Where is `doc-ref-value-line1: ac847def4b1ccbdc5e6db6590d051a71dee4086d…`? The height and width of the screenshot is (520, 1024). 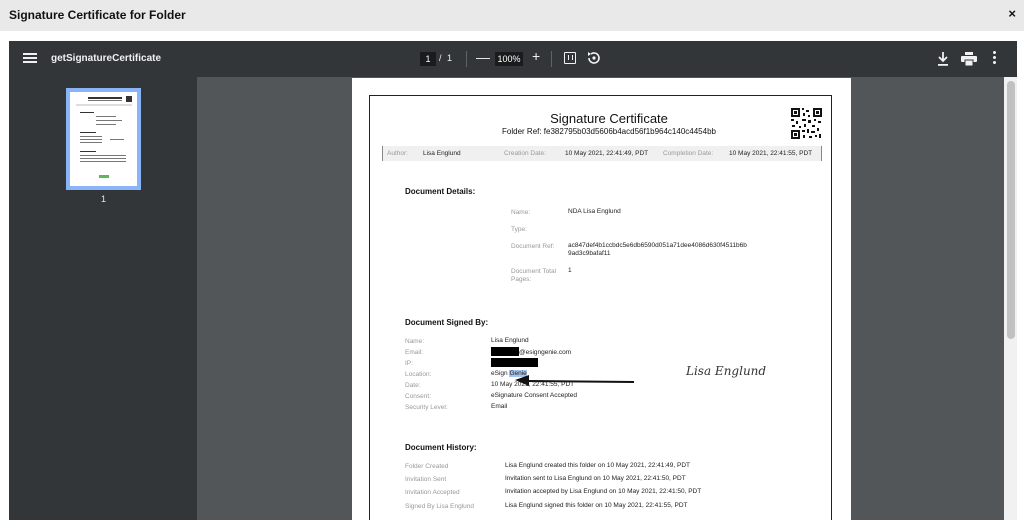 doc-ref-value-line1: ac847def4b1ccbdc5e6db6590d051a71dee4086d… is located at coordinates (657, 245).